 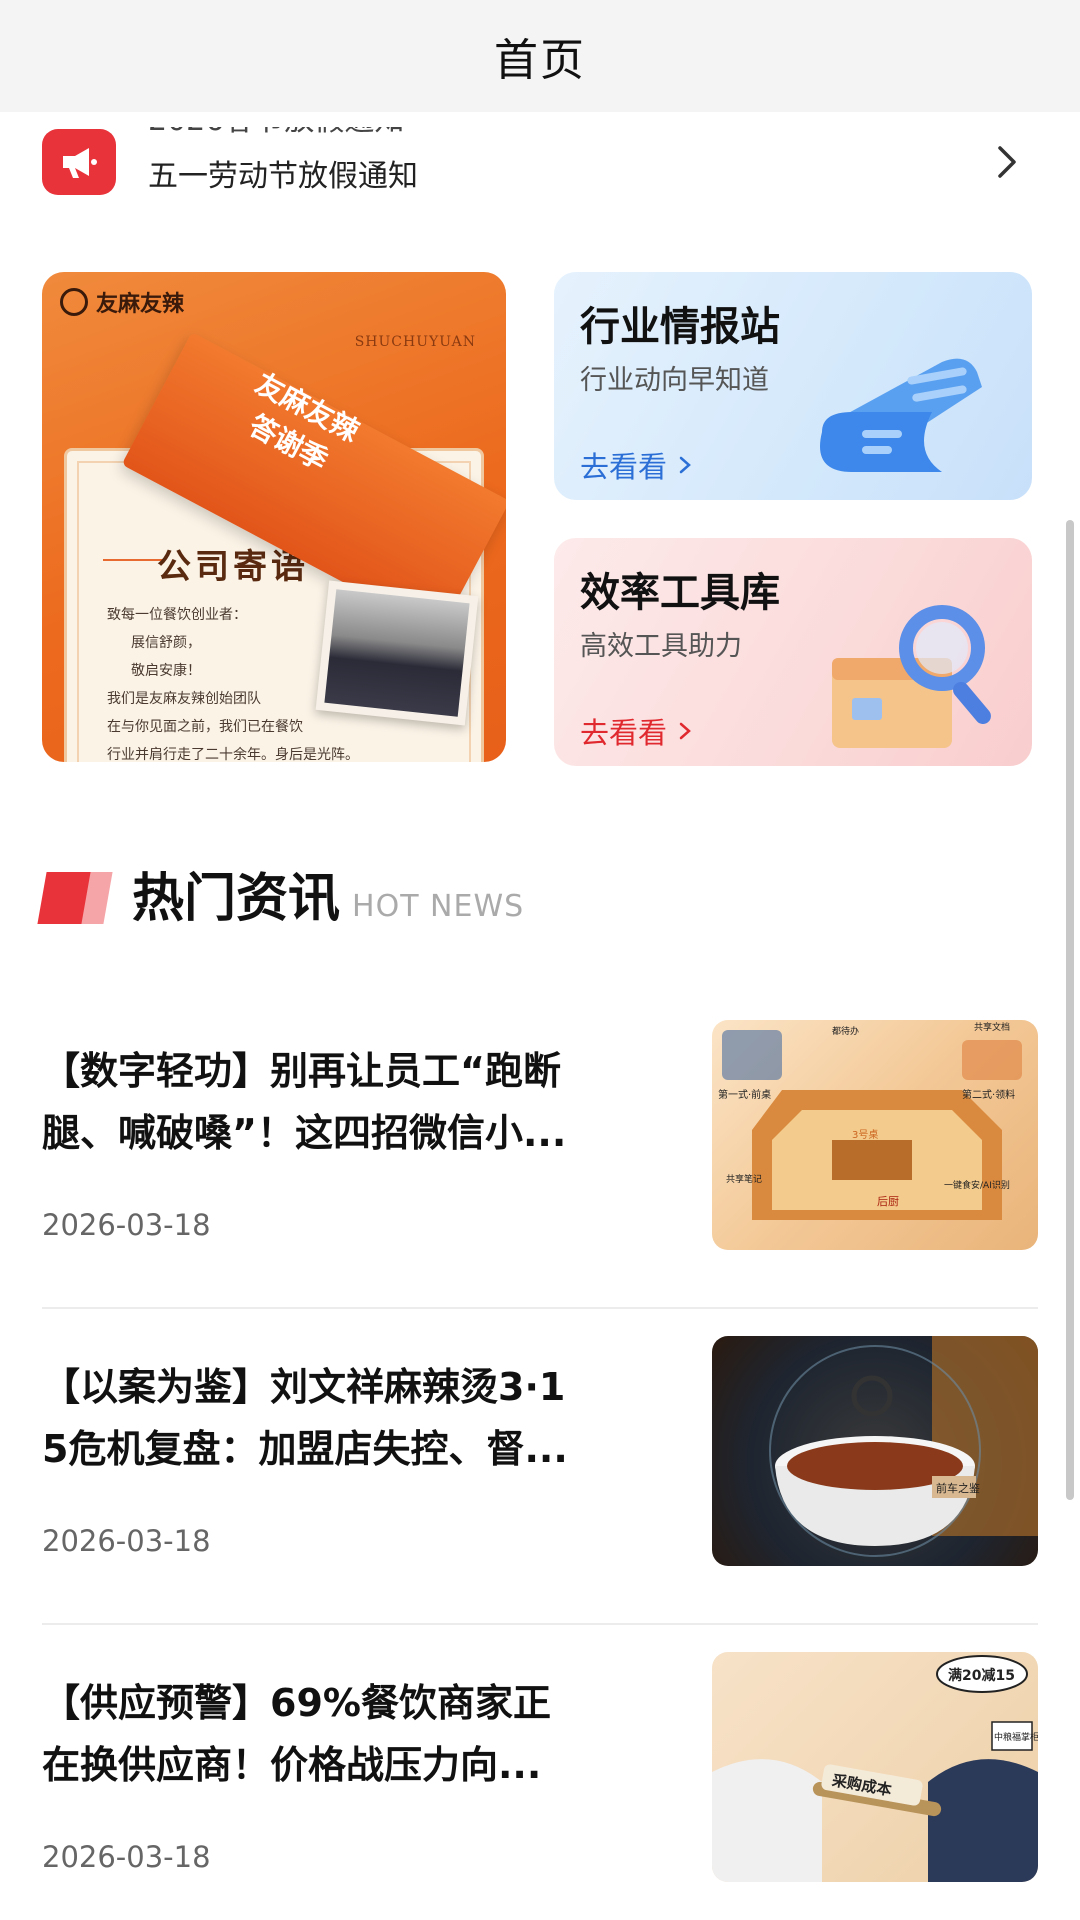 I want to click on svg-text: 中粮福掌柜, so click(x=1016, y=1737).